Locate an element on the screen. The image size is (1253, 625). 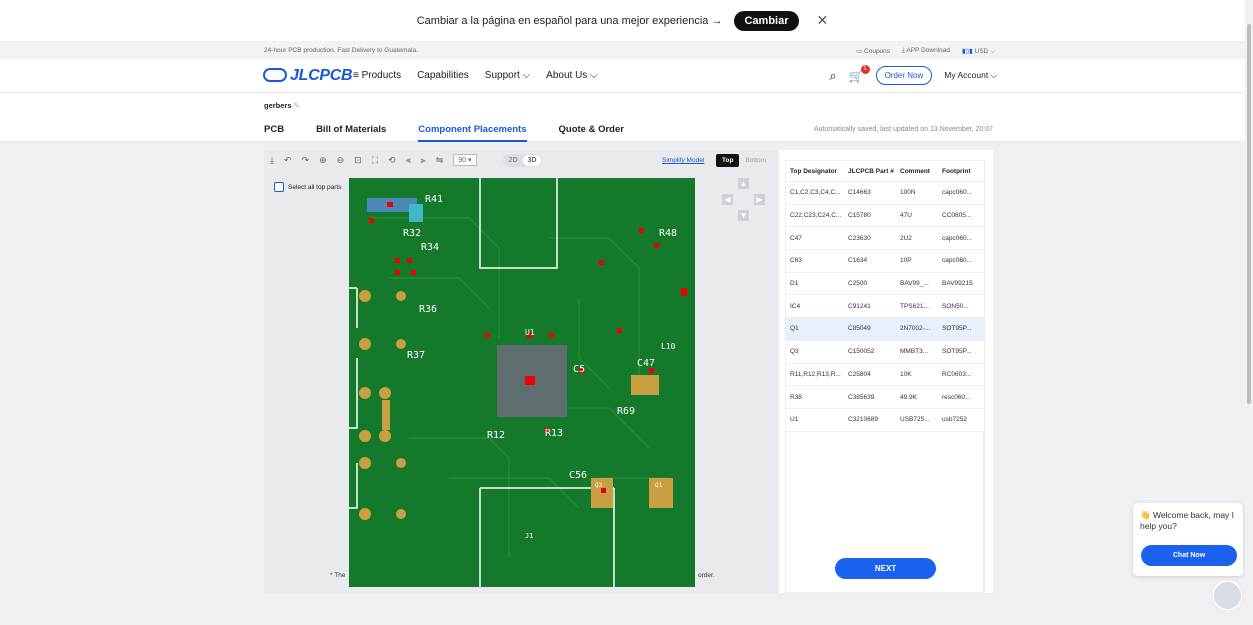
support-avatar is located at coordinates (1227, 595).